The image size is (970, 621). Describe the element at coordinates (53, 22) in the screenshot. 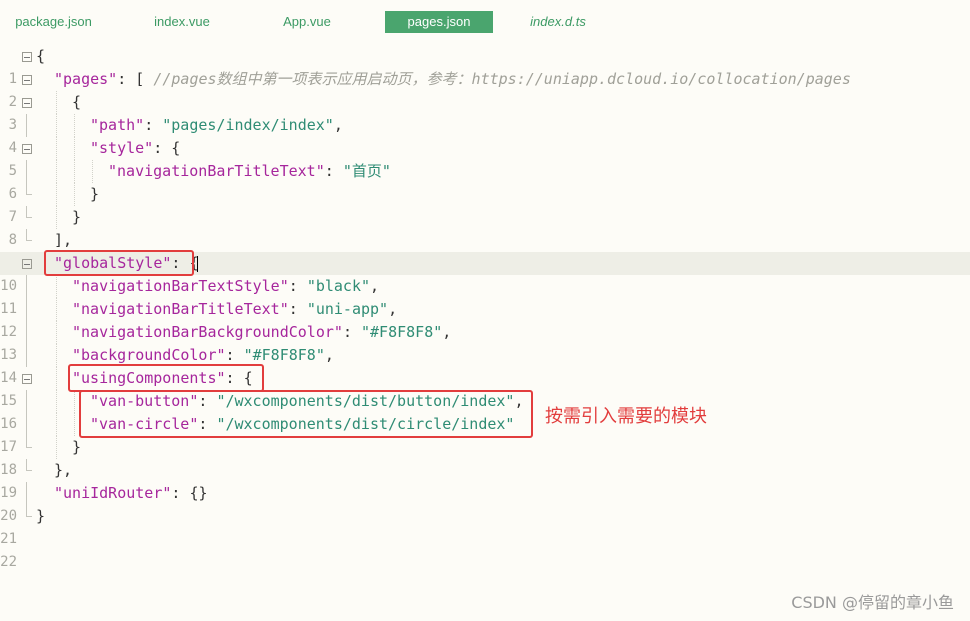

I see `tab-package-json: package.json` at that location.